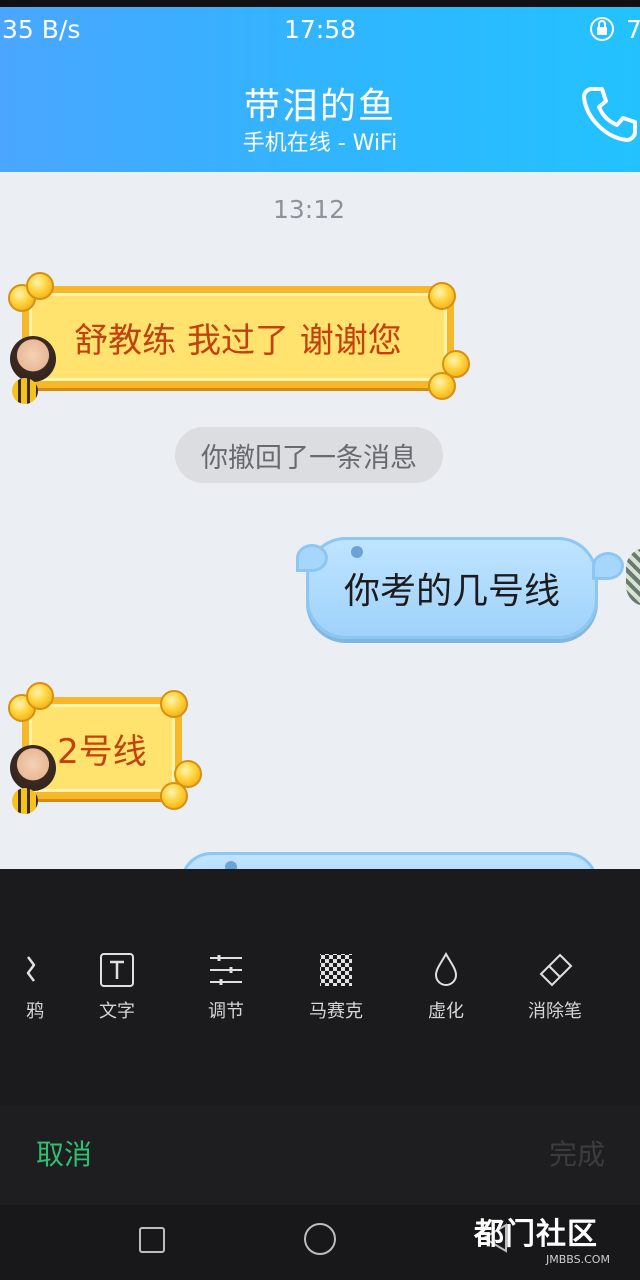 The image size is (640, 1280). Describe the element at coordinates (320, 1239) in the screenshot. I see `home-button` at that location.